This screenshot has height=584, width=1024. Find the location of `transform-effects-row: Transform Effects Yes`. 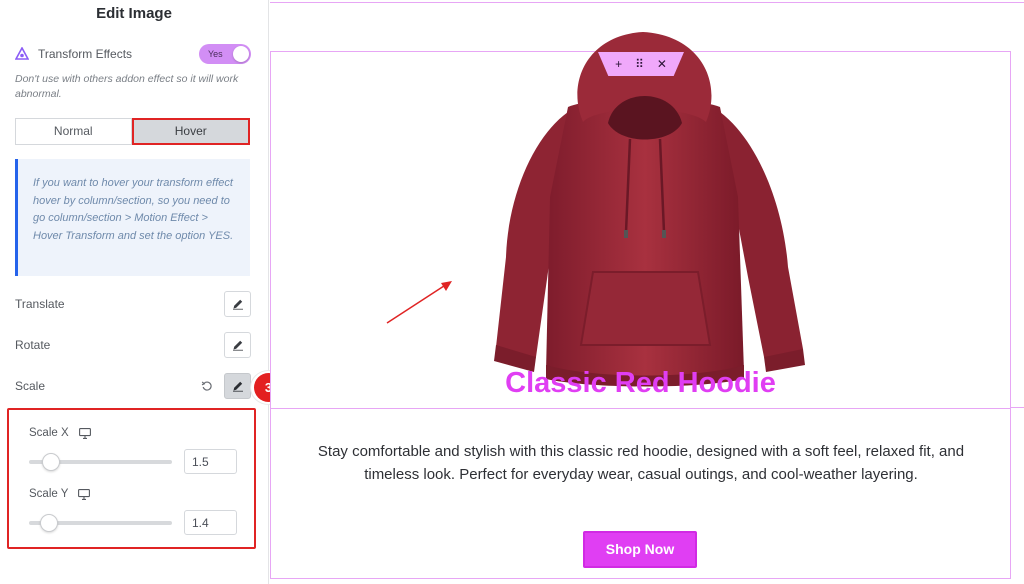

transform-effects-row: Transform Effects Yes is located at coordinates (133, 54).